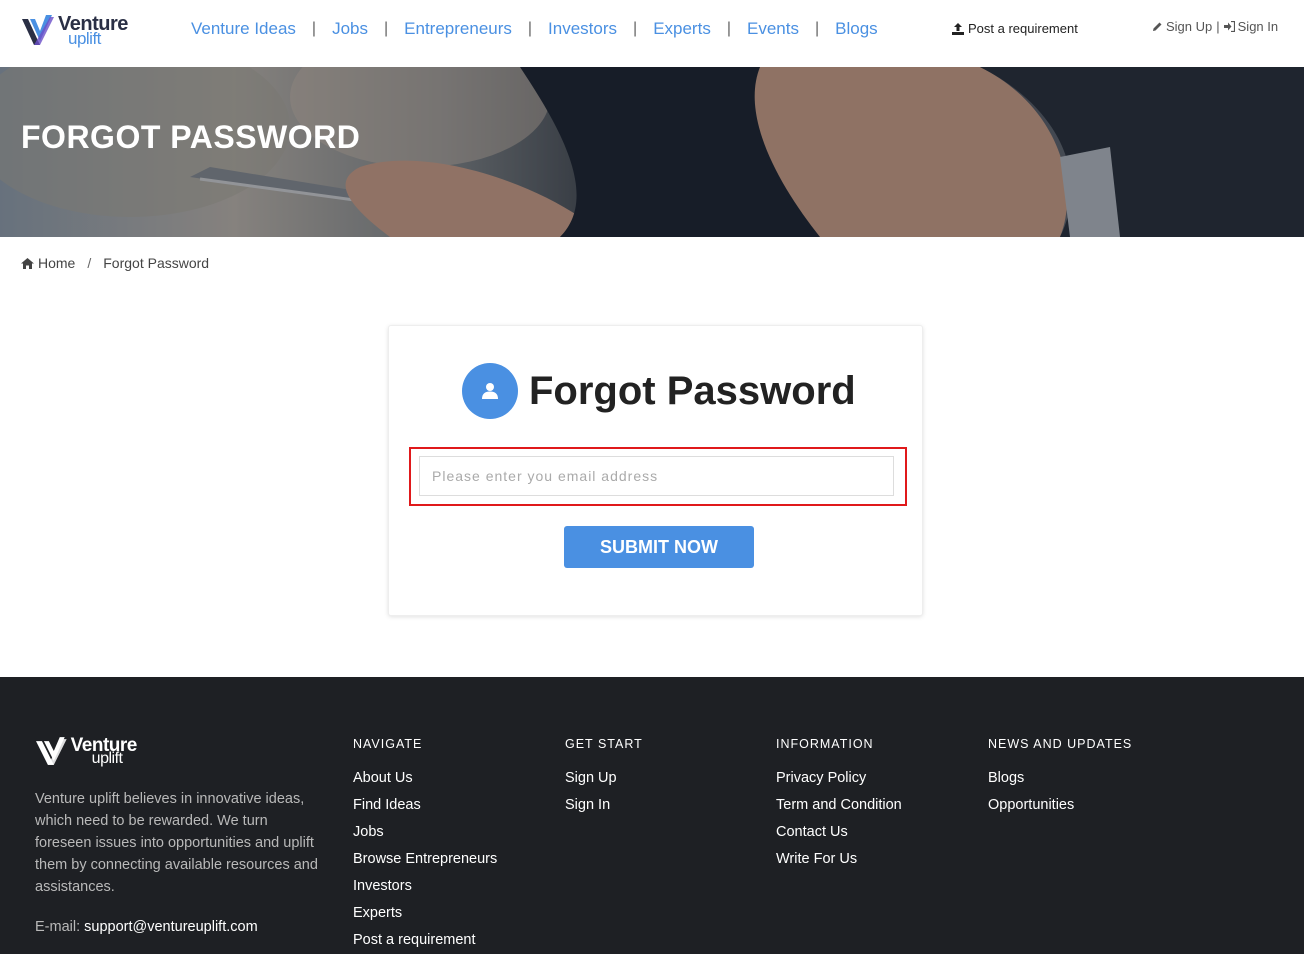  Describe the element at coordinates (582, 29) in the screenshot. I see `nav-investors: Investors` at that location.